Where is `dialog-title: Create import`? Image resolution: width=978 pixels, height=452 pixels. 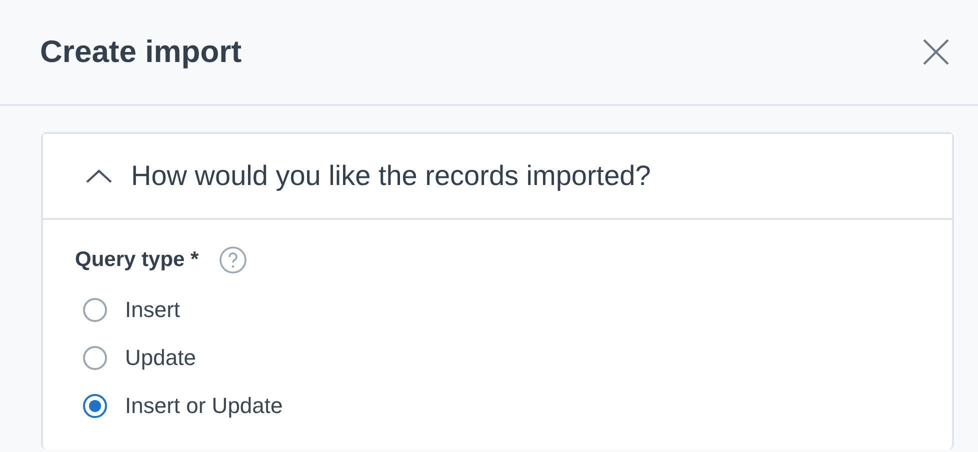
dialog-title: Create import is located at coordinates (141, 52).